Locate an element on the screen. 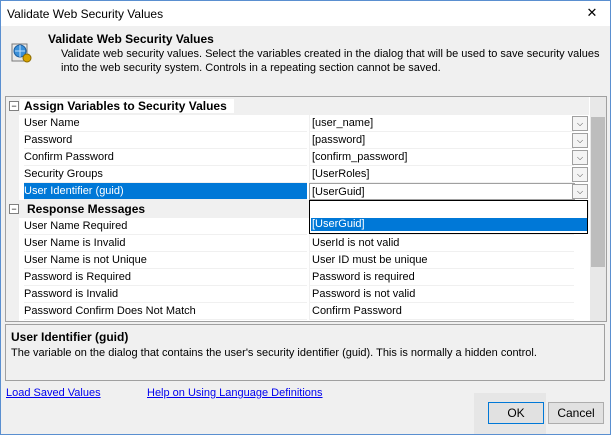  category-label: Assign Variables to Security Values is located at coordinates (127, 106).